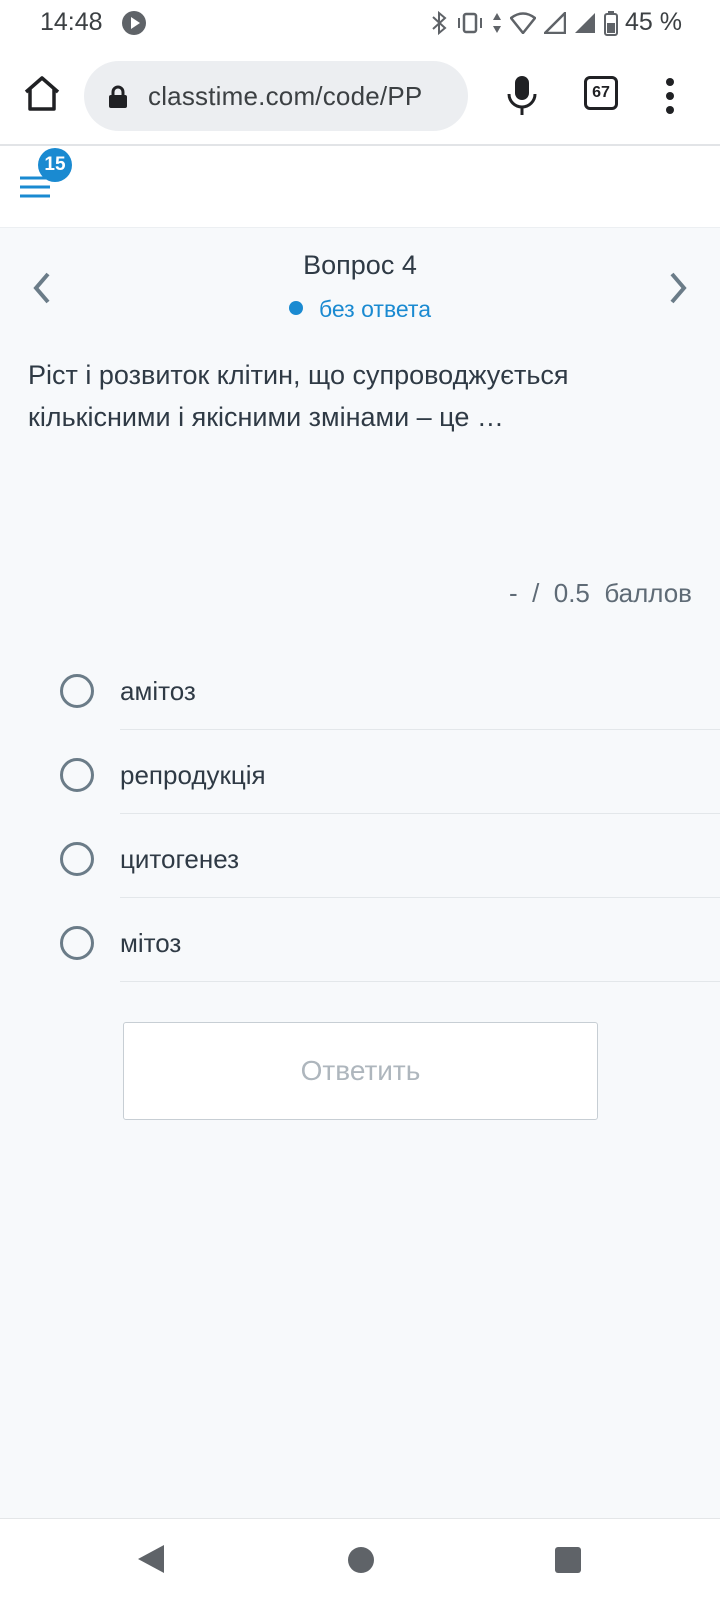 Image resolution: width=720 pixels, height=1600 pixels. Describe the element at coordinates (611, 23) in the screenshot. I see `battery-icon` at that location.